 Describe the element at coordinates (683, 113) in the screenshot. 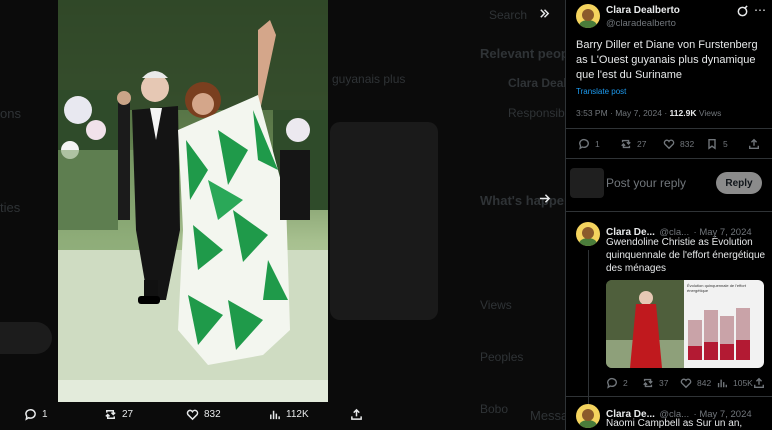

I see `post-views-count: 112.9K` at that location.